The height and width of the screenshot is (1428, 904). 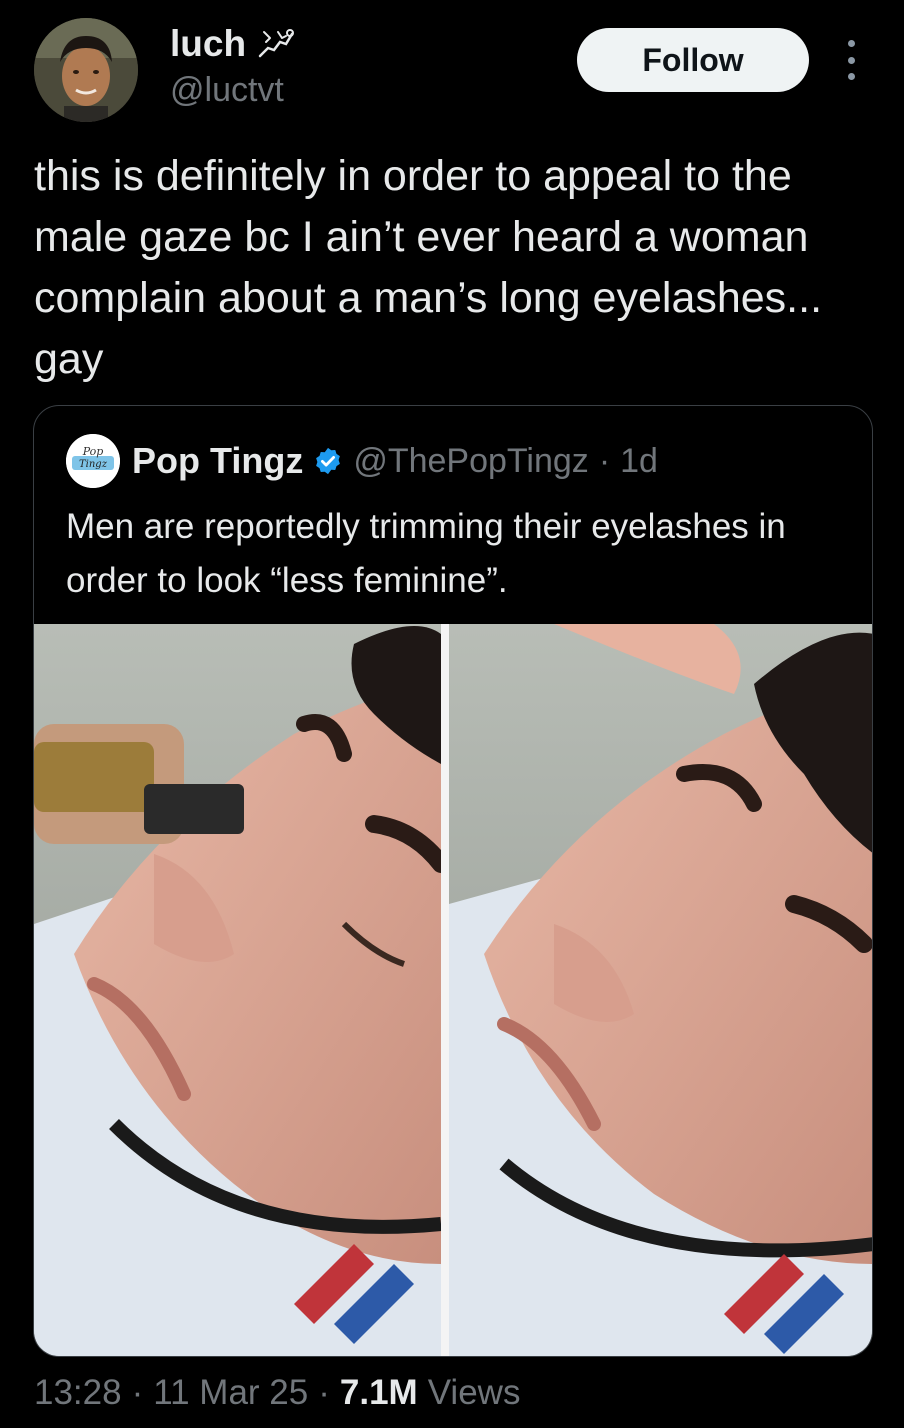 What do you see at coordinates (233, 67) in the screenshot?
I see `author-name-block: luch @luctvt` at bounding box center [233, 67].